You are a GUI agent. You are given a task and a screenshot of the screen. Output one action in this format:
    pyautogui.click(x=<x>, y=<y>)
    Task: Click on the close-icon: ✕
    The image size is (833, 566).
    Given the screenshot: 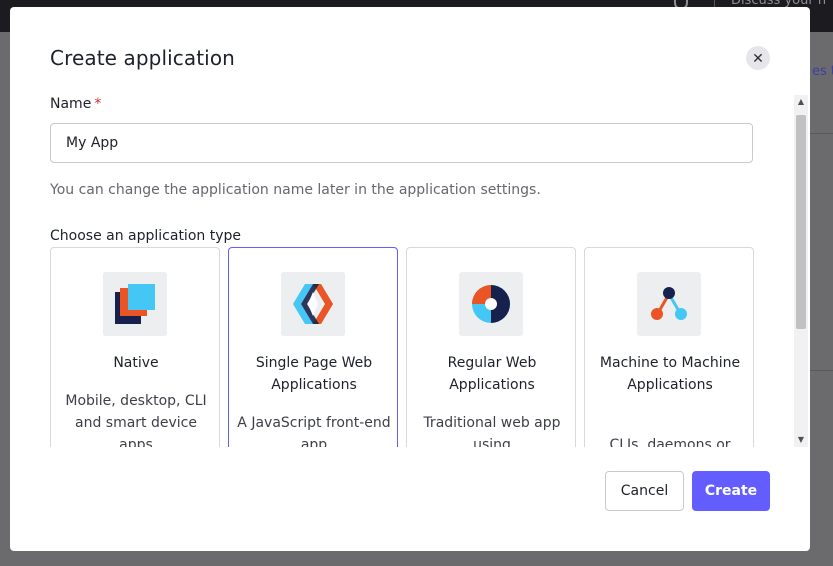 What is the action you would take?
    pyautogui.click(x=758, y=57)
    